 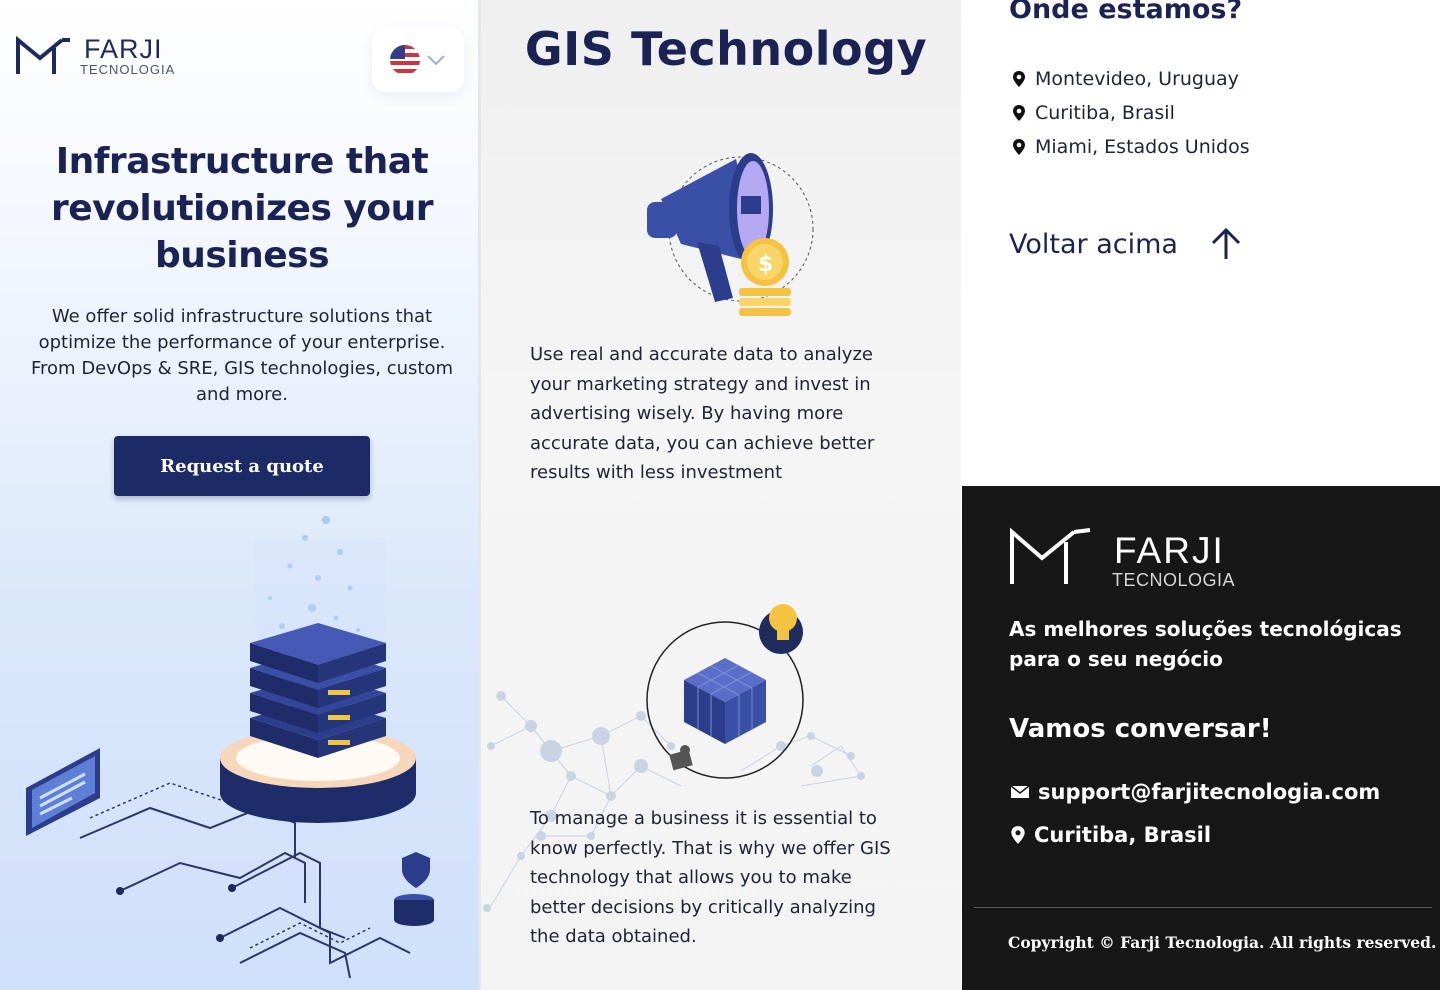 I want to click on request-quote-button: Request a quote, so click(x=242, y=466).